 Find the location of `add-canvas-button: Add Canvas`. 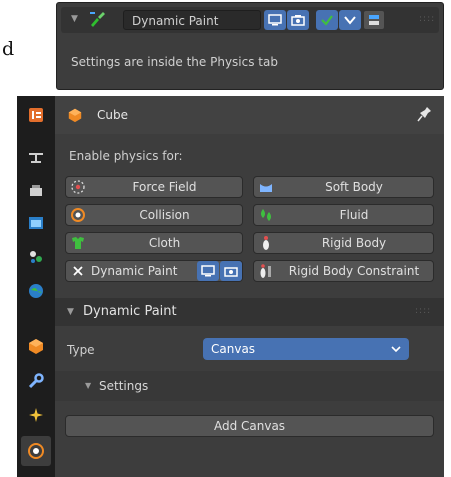

add-canvas-button: Add Canvas is located at coordinates (249, 426).